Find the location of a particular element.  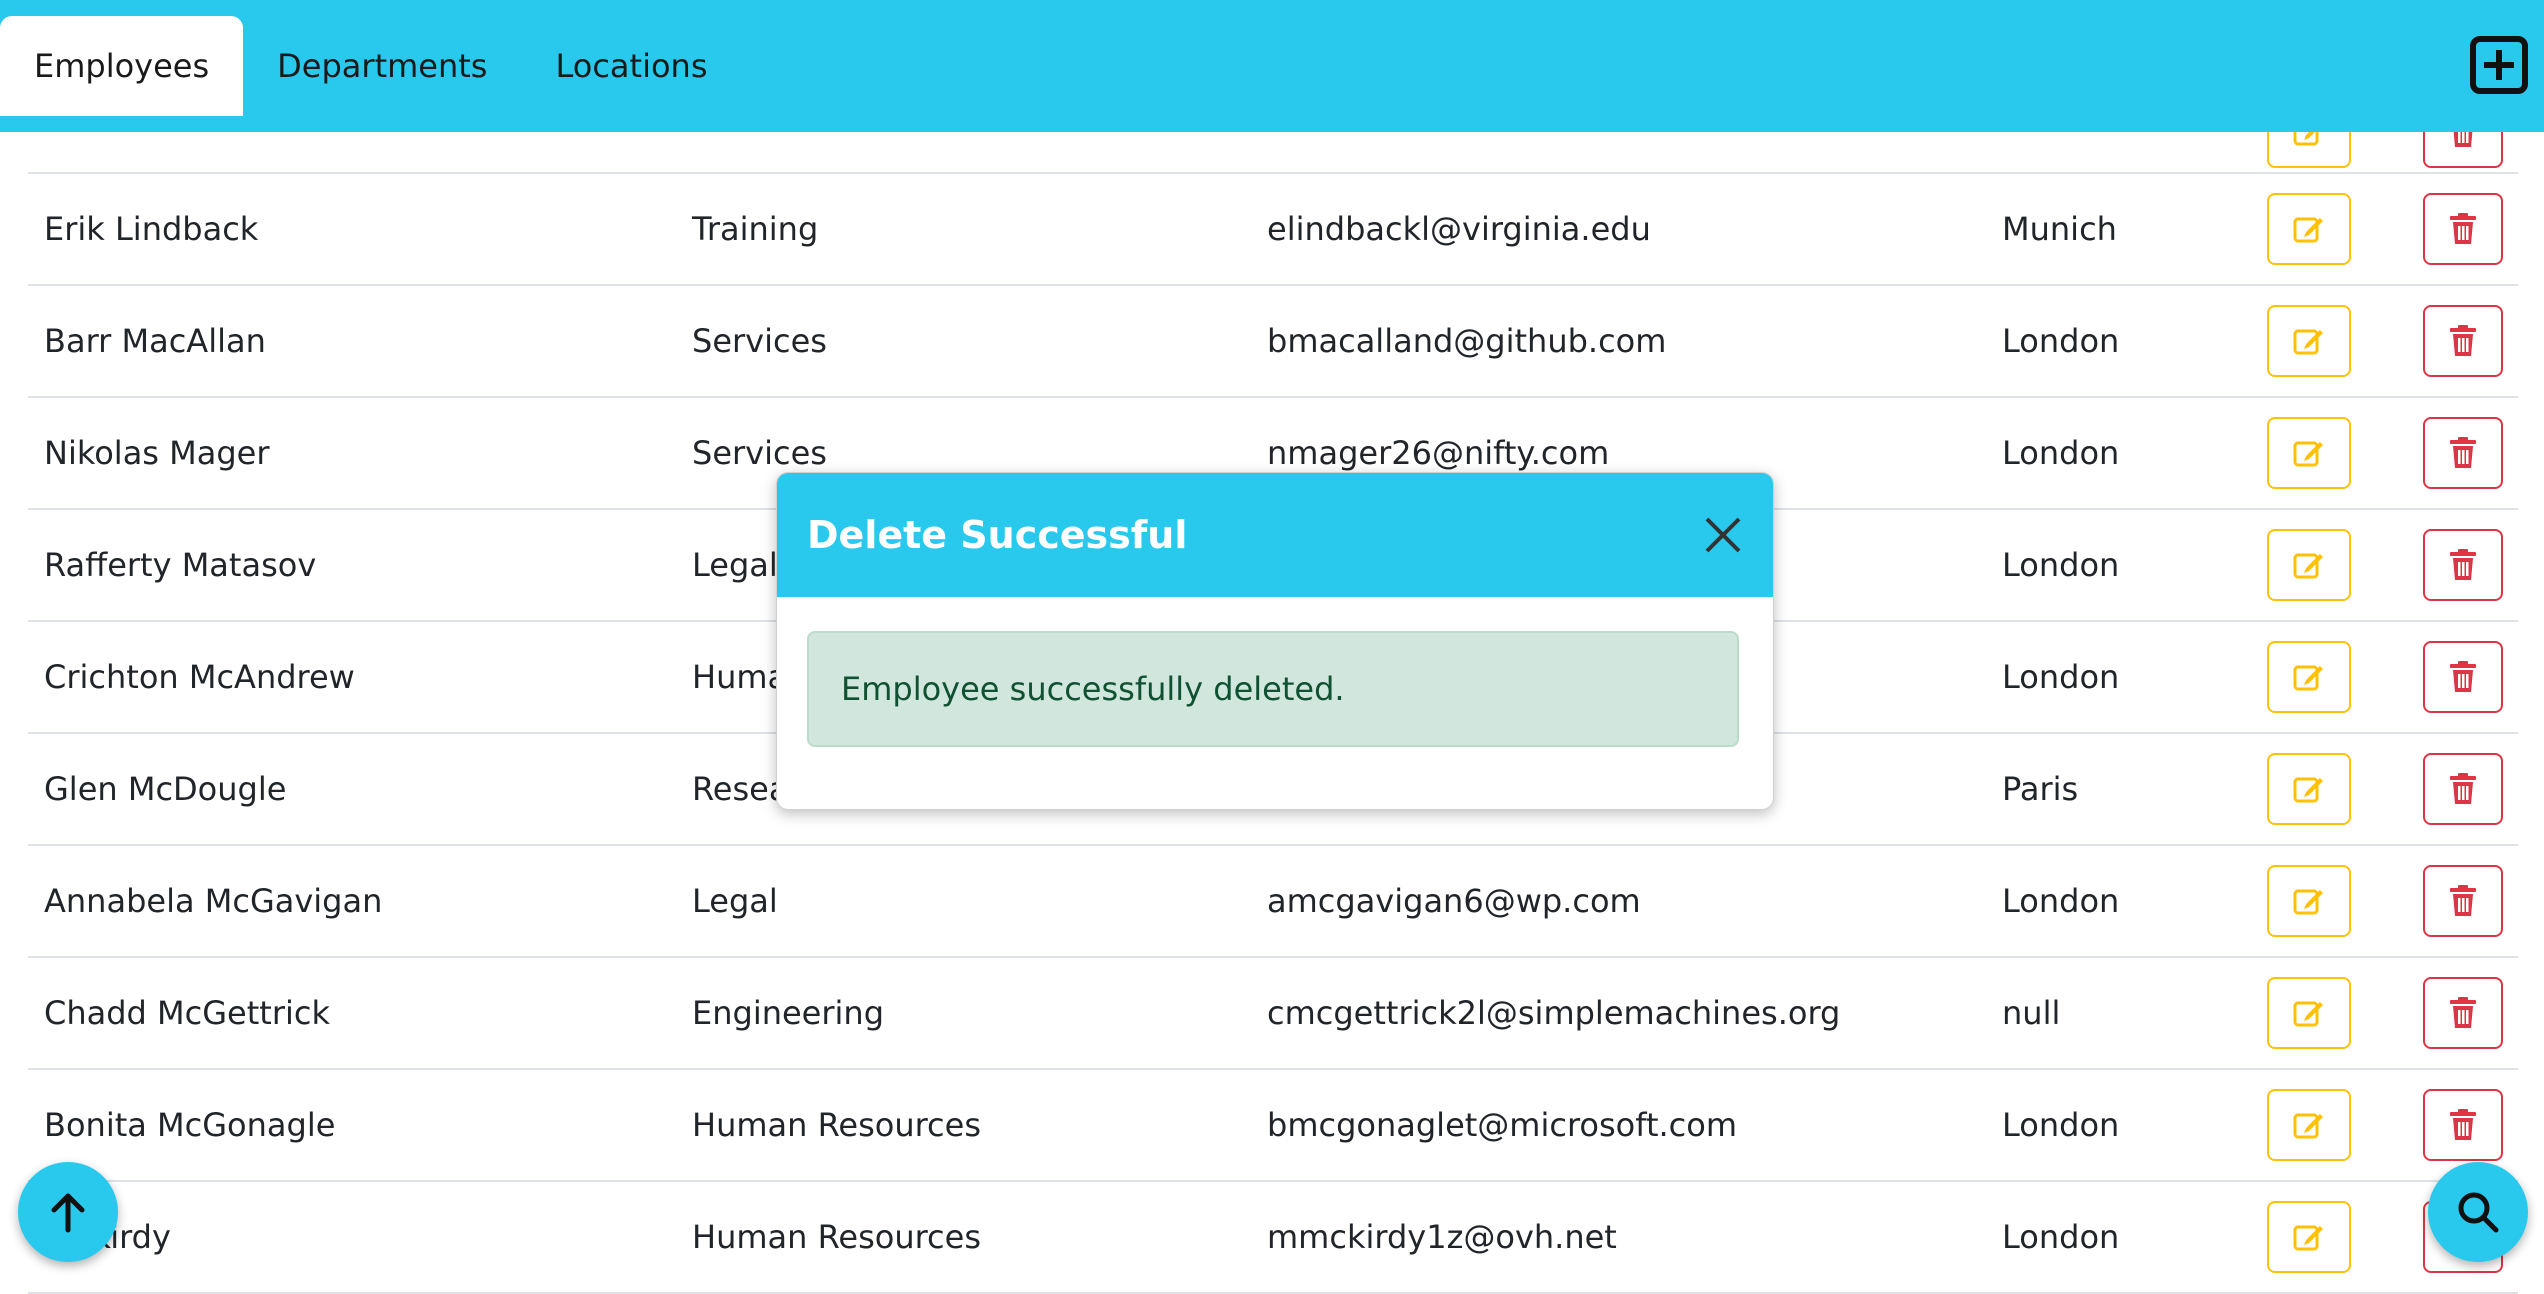

close-button is located at coordinates (1723, 535).